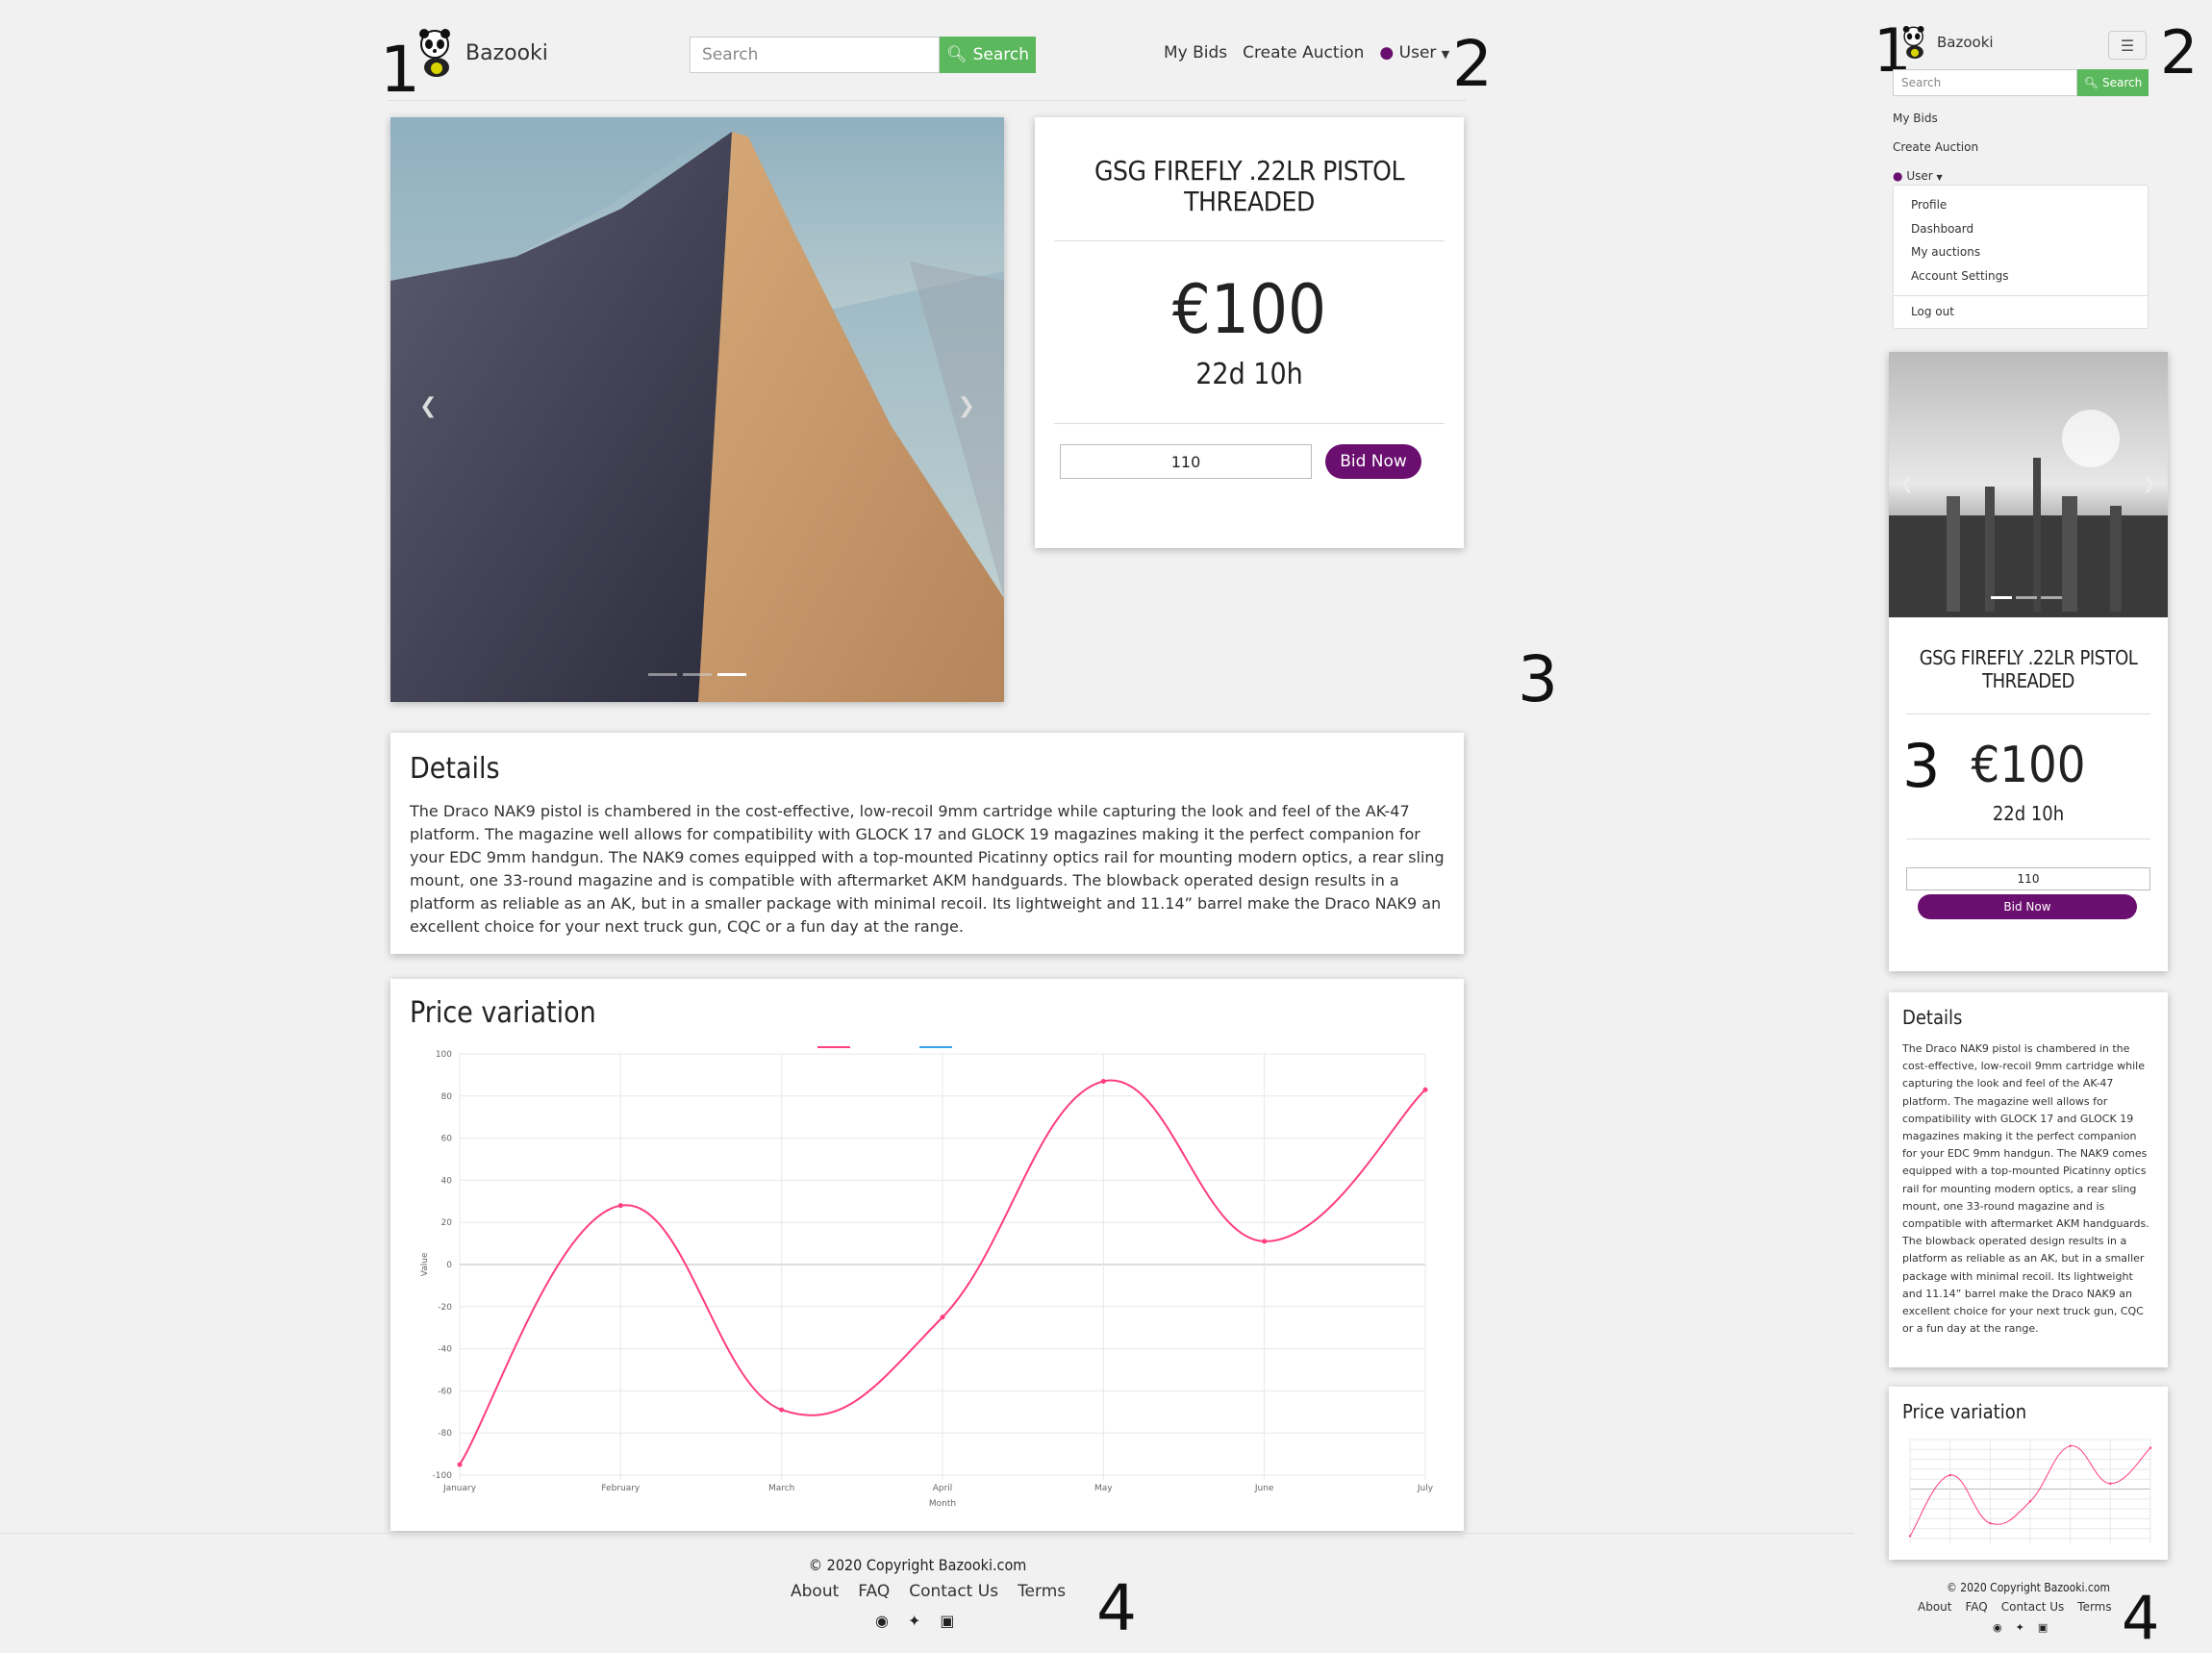  Describe the element at coordinates (1414, 53) in the screenshot. I see `user-dropdown: ● User ▼` at that location.